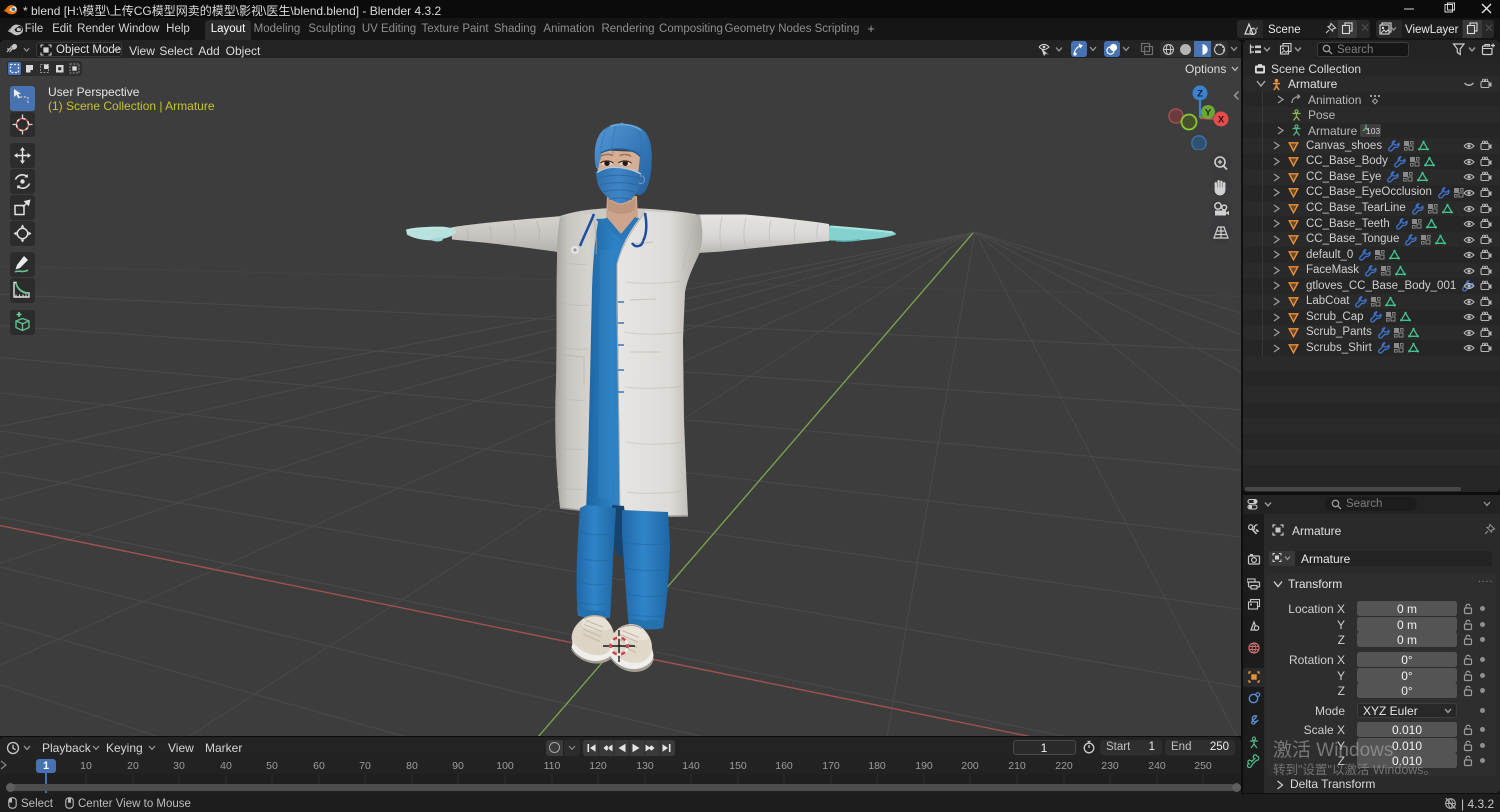  Describe the element at coordinates (1221, 120) in the screenshot. I see `svg-text: X` at that location.